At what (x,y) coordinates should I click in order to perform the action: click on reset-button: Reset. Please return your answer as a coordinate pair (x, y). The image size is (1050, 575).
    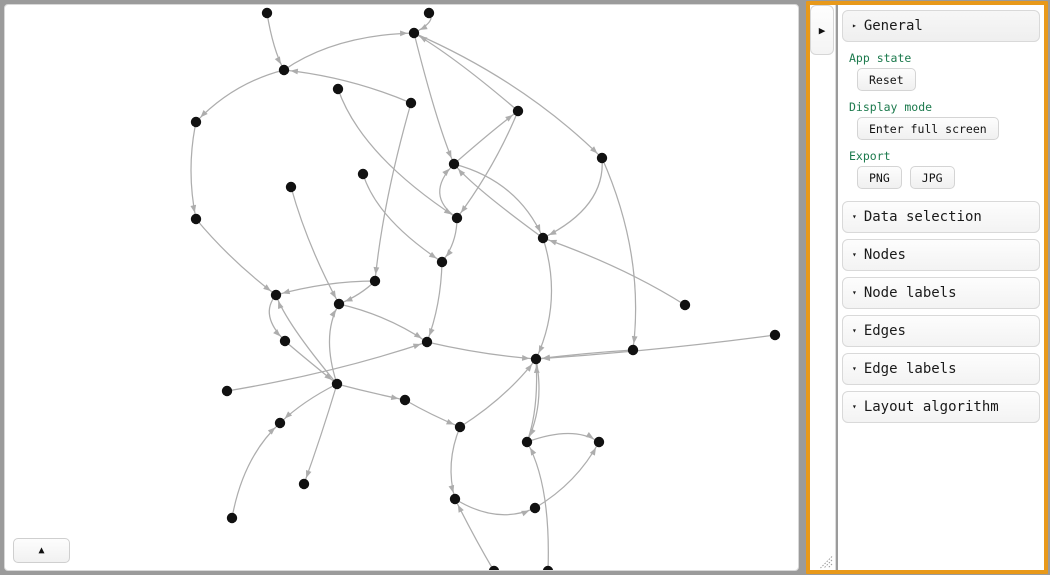
    Looking at the image, I should click on (886, 79).